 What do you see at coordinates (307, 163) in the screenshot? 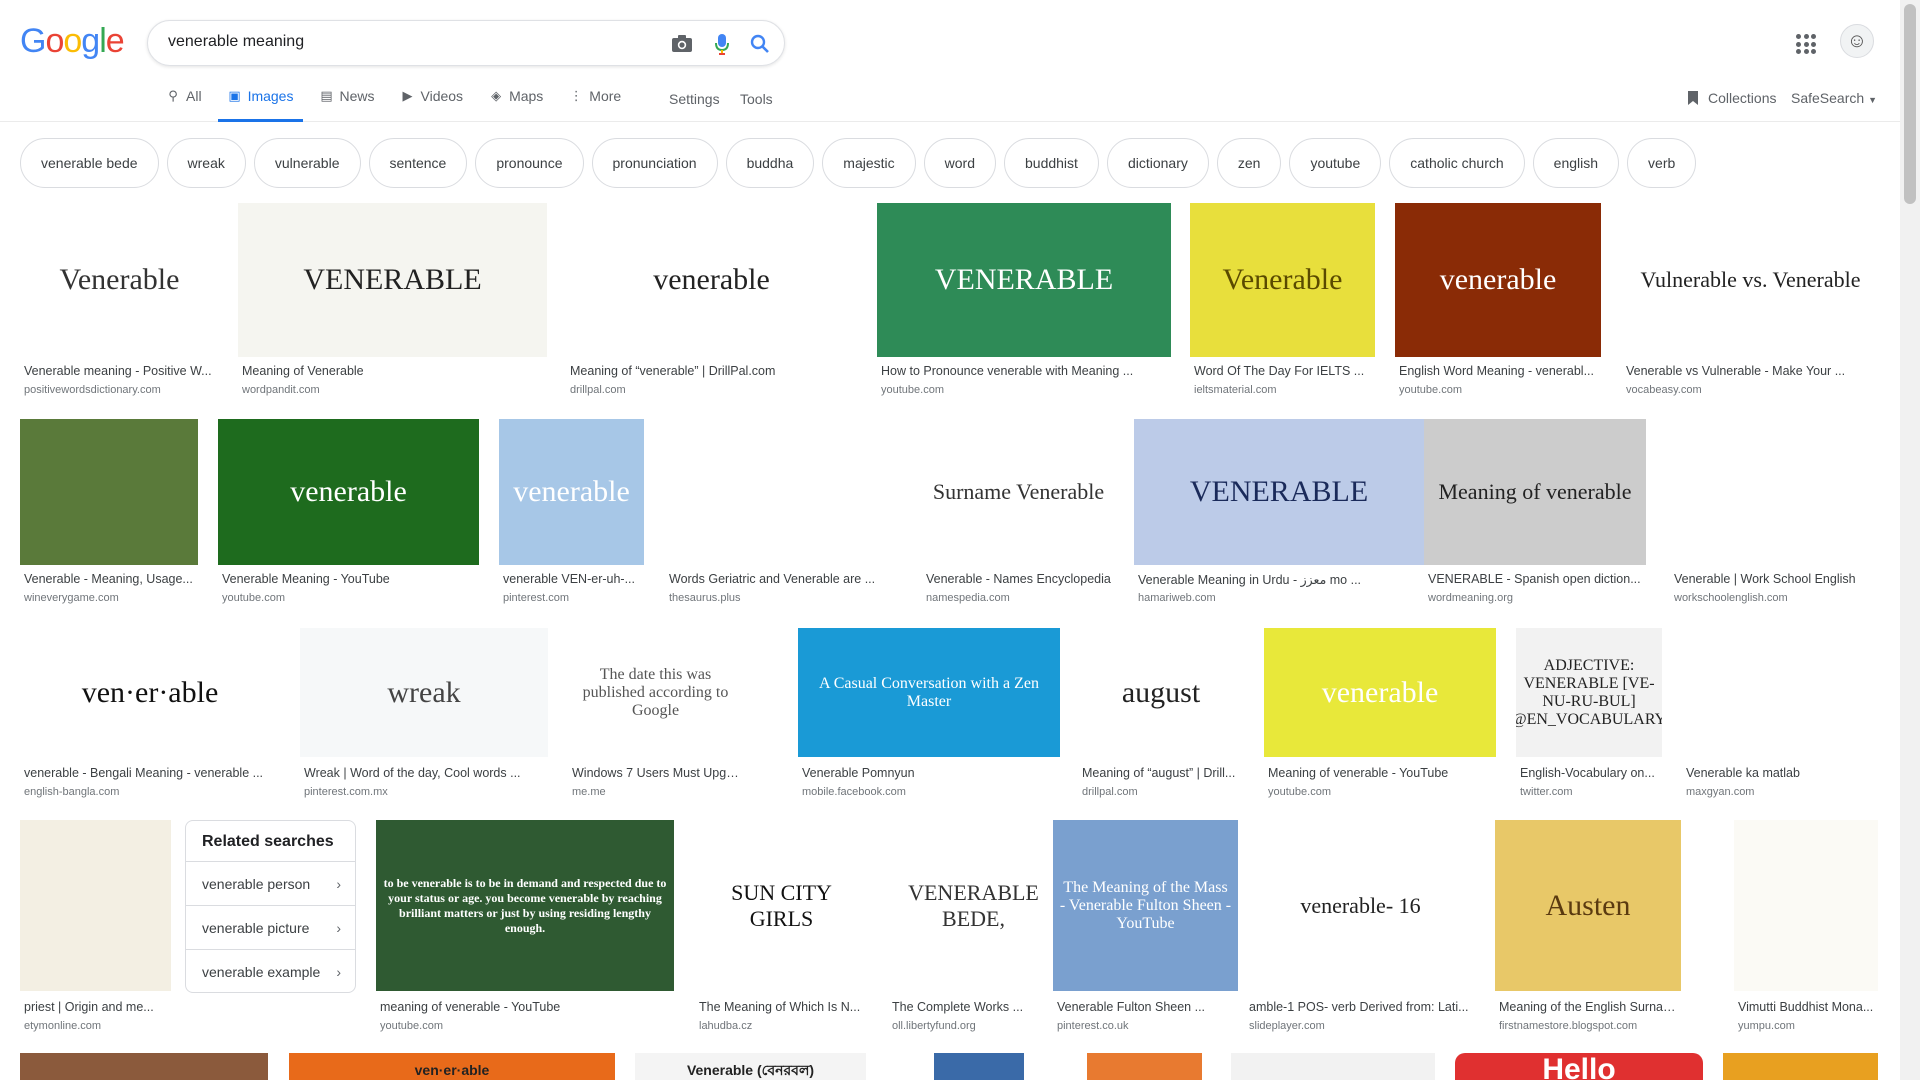
I see `chip: vulnerable` at bounding box center [307, 163].